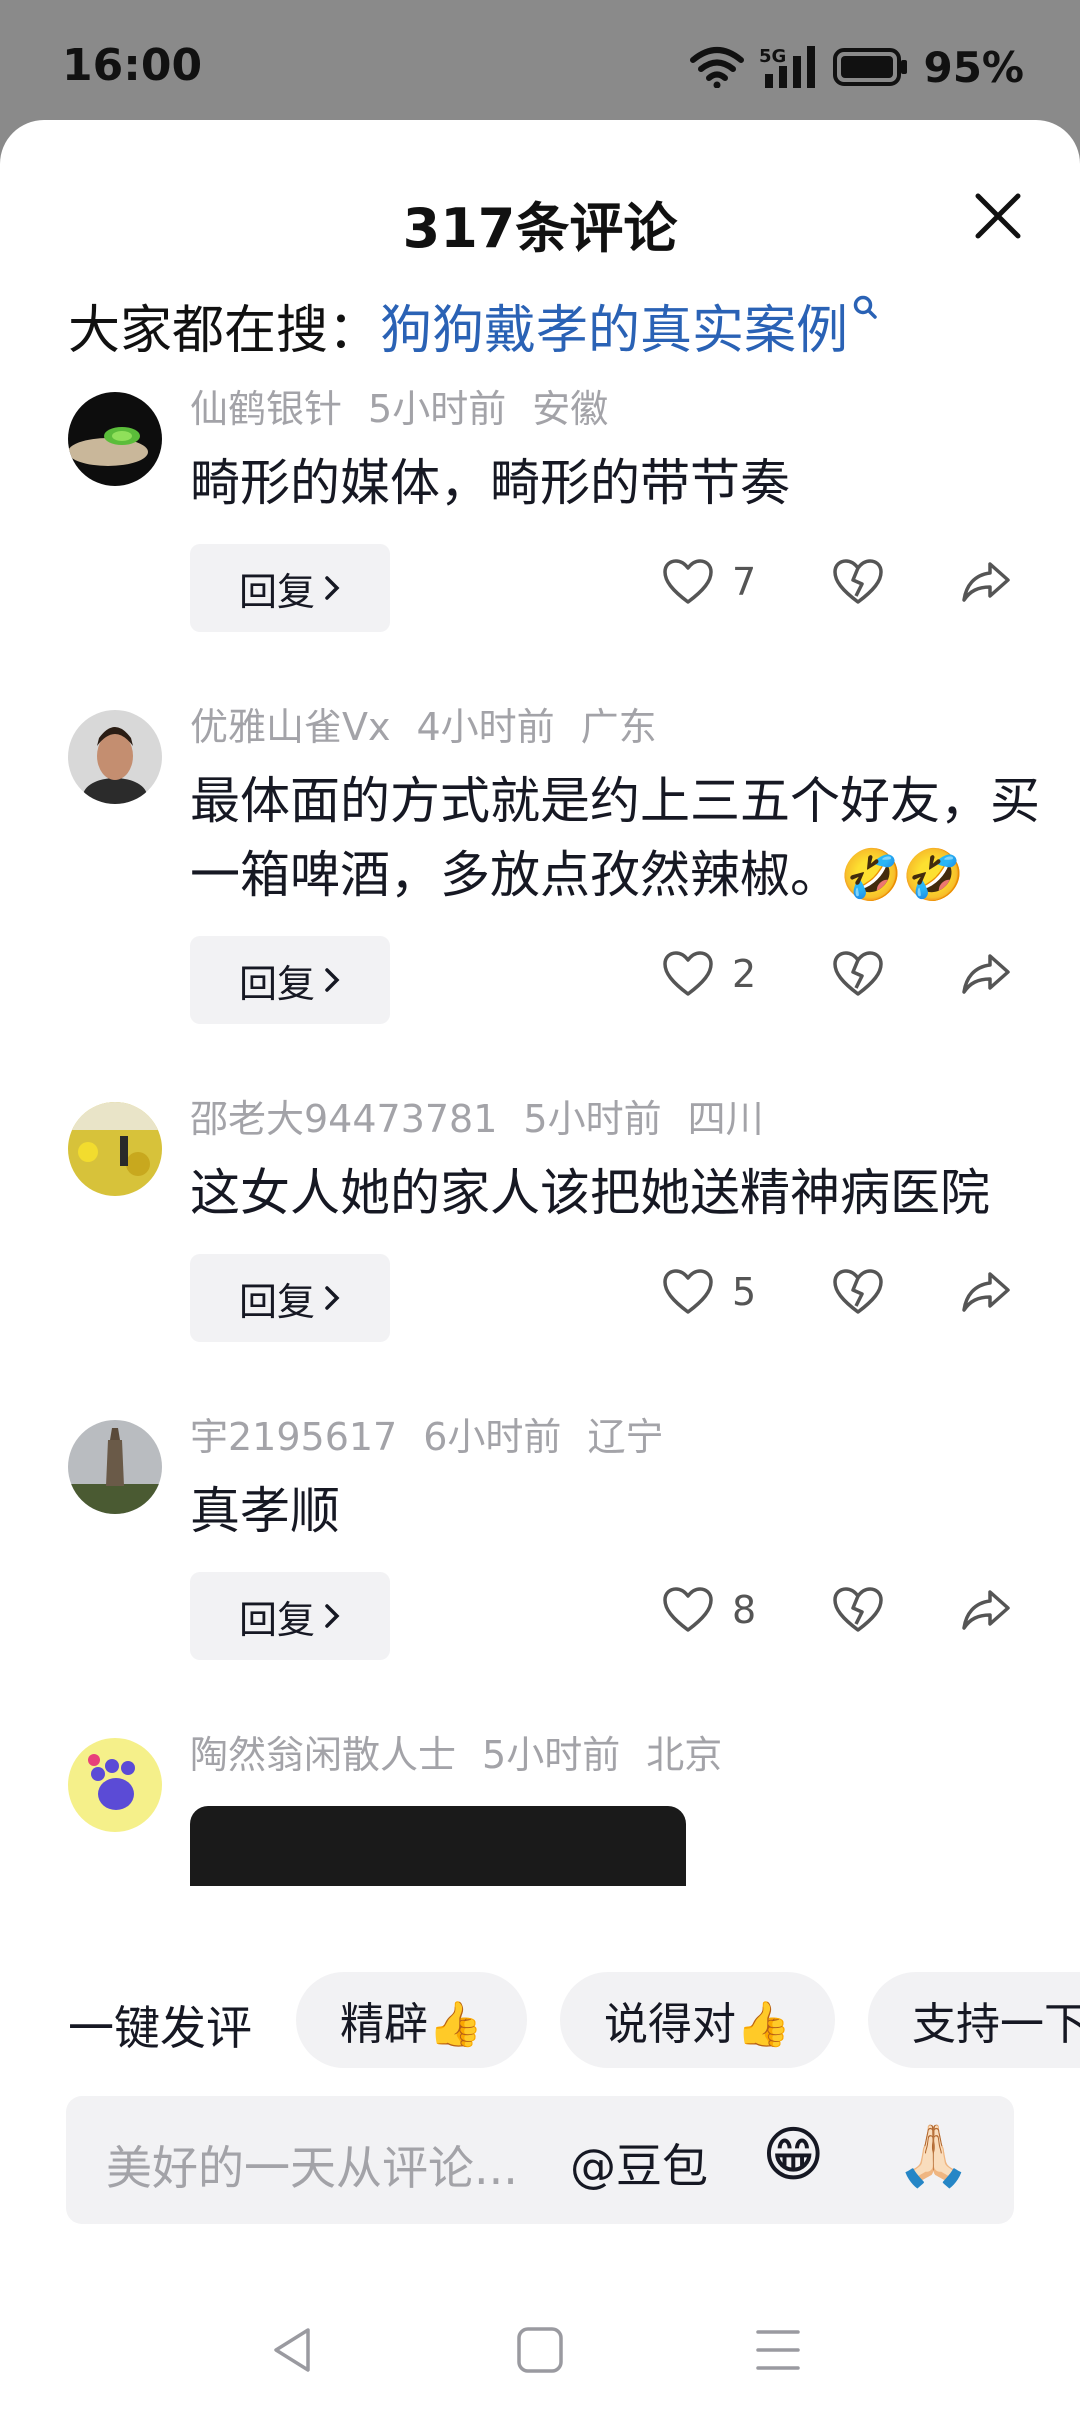 This screenshot has width=1080, height=2412. What do you see at coordinates (787, 67) in the screenshot?
I see `cellular-signal-icon: 5G` at bounding box center [787, 67].